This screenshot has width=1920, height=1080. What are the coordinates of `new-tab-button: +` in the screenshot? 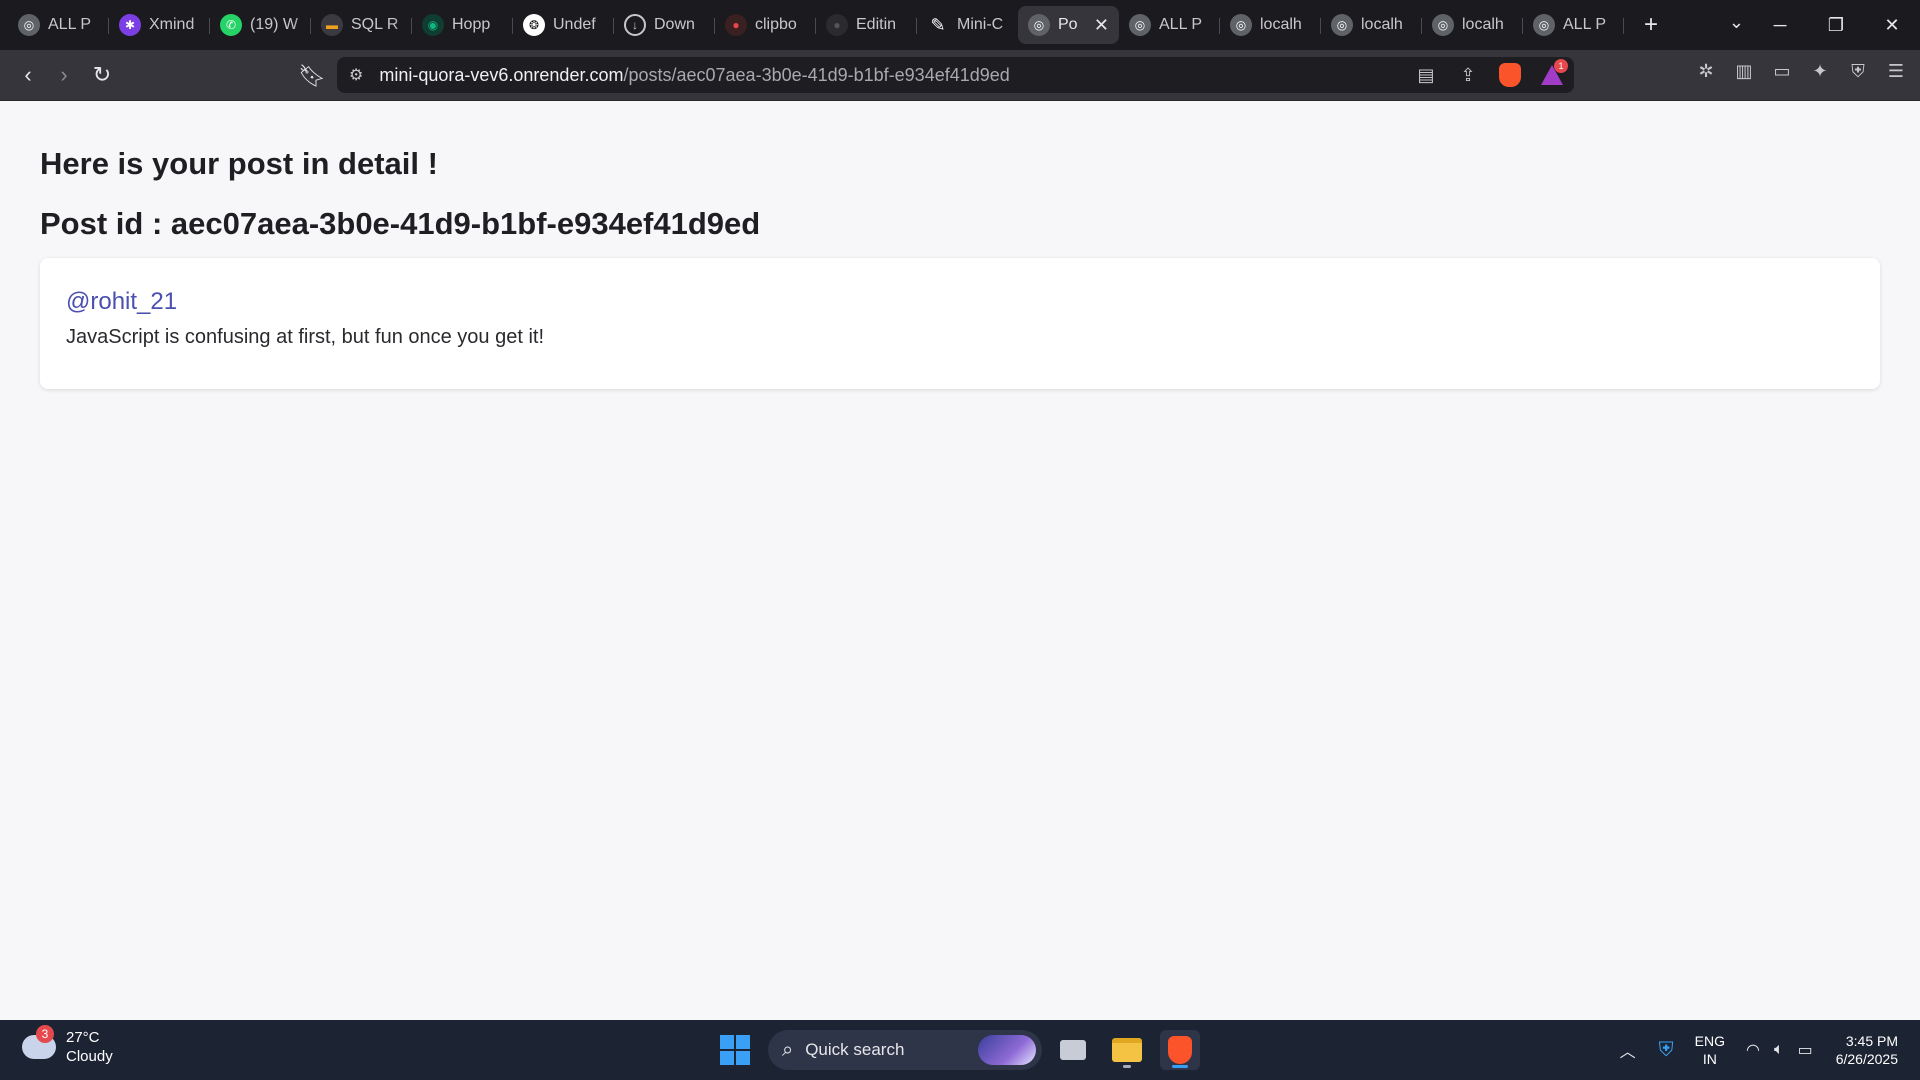 It's located at (1651, 25).